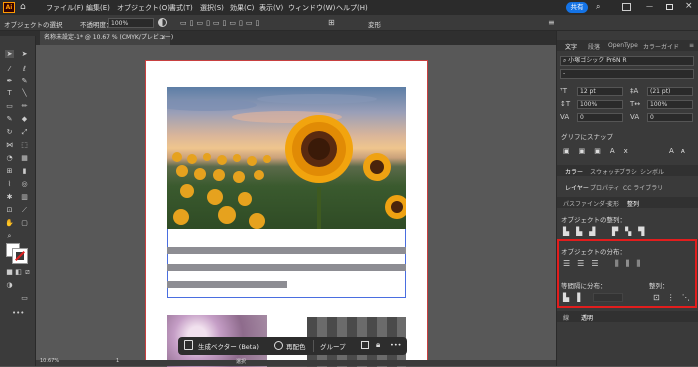 The image size is (698, 367). I want to click on restore-icon, so click(669, 7).